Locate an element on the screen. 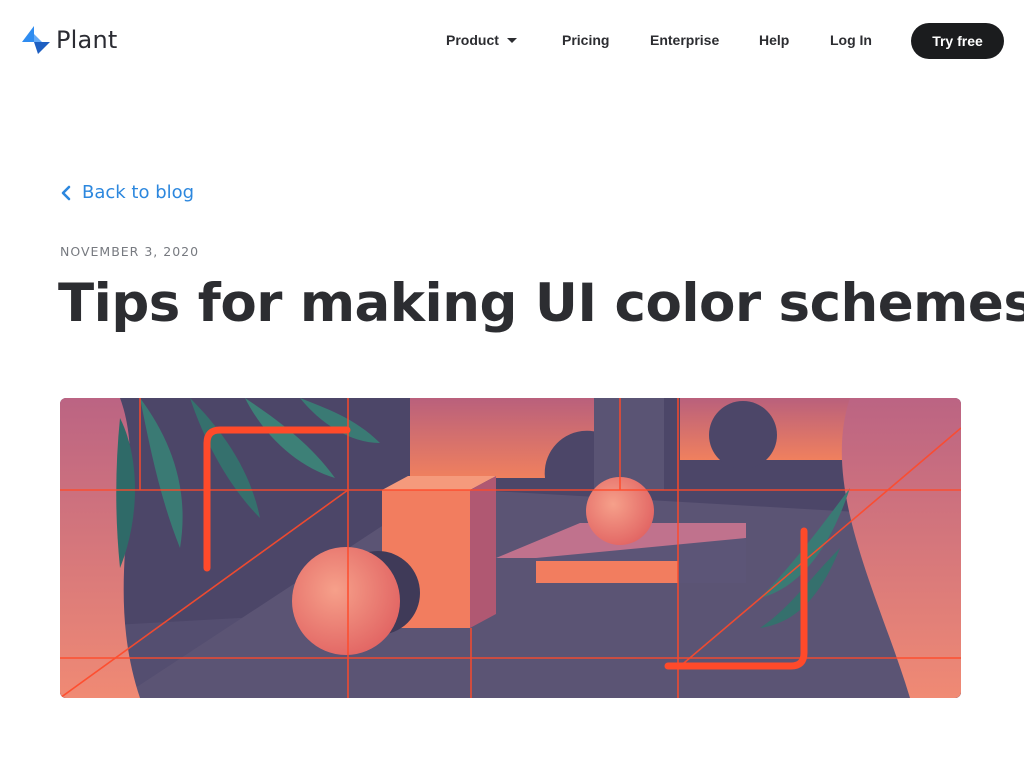  nav-login-link: Log In is located at coordinates (851, 40).